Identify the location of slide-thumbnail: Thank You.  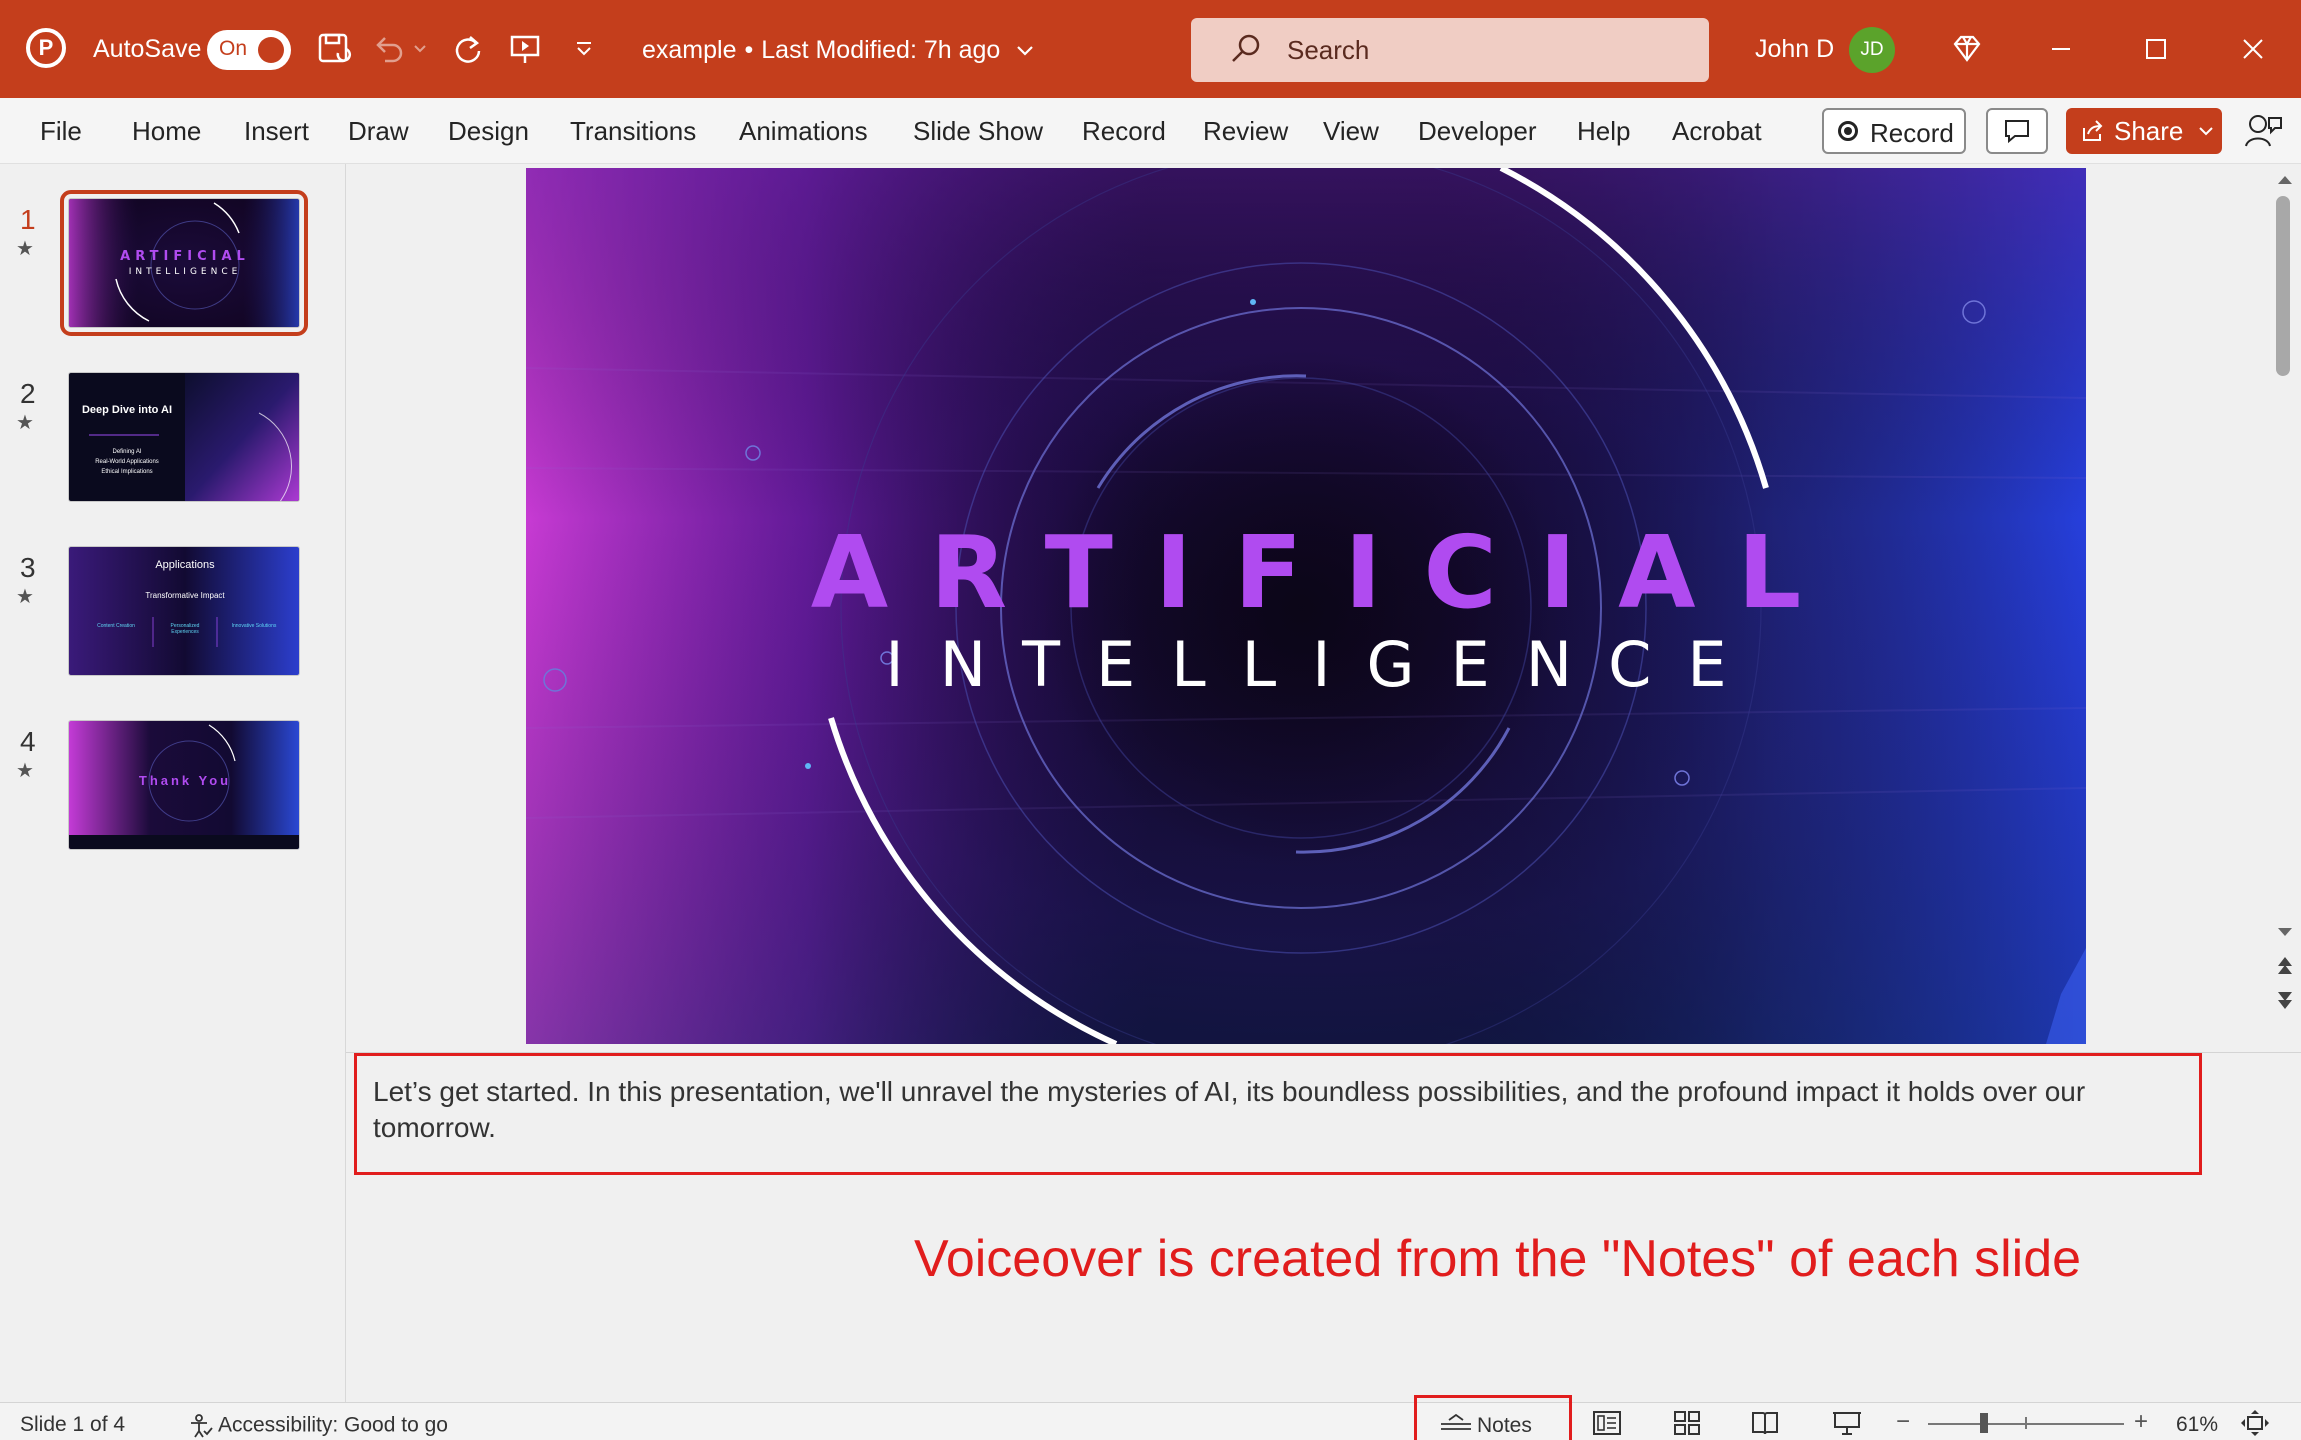
(184, 785).